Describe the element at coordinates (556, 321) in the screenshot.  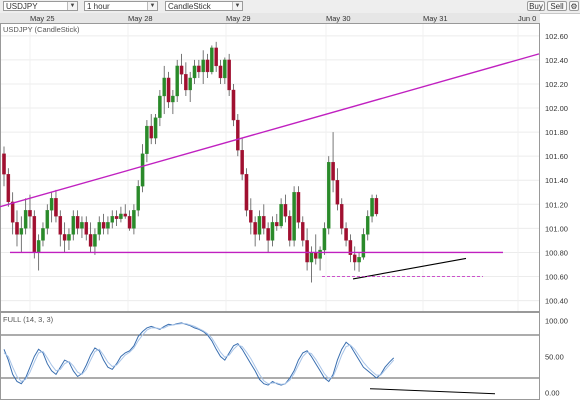
I see `oscillator-tick-label: 100.00` at that location.